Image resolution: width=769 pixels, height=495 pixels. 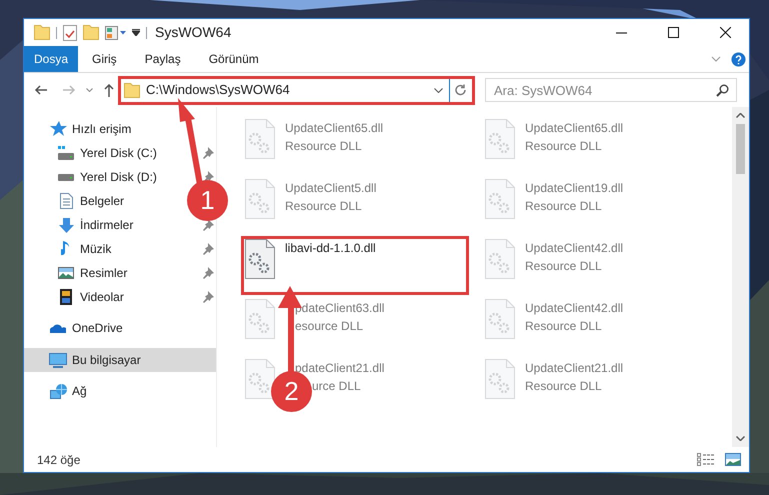 I want to click on file-name: UpdateClient19.dll, so click(x=574, y=188).